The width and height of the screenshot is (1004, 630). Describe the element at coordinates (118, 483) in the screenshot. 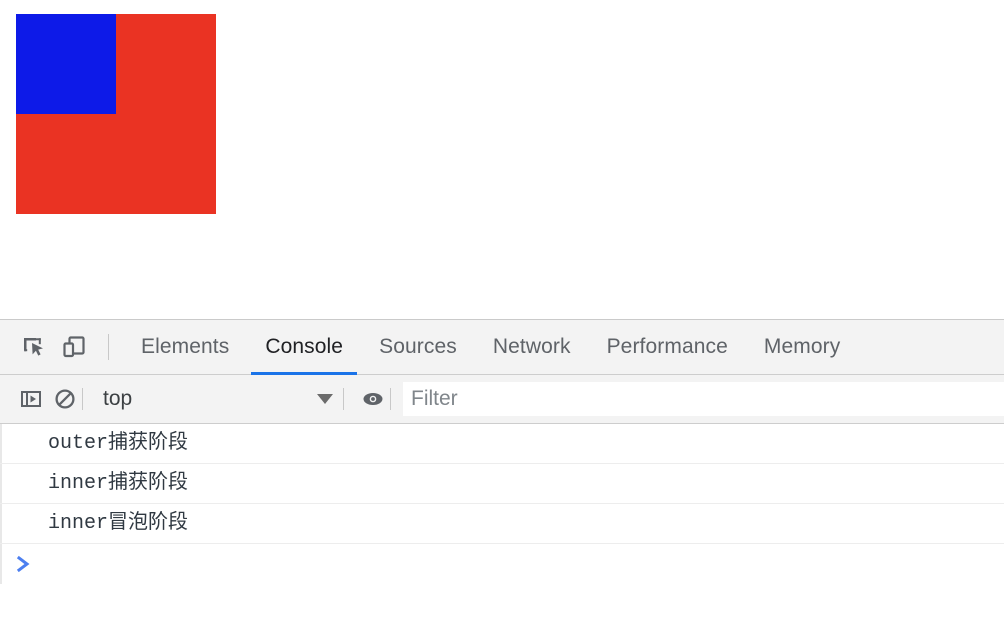

I see `console-message-text: inner捕获阶段` at that location.